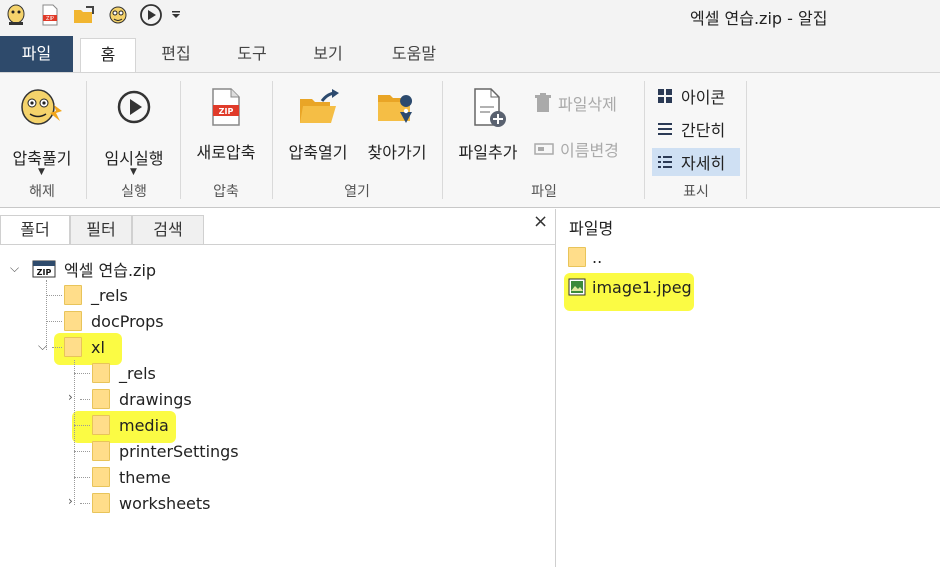  What do you see at coordinates (84, 347) in the screenshot?
I see `tree-item-xl: xl` at bounding box center [84, 347].